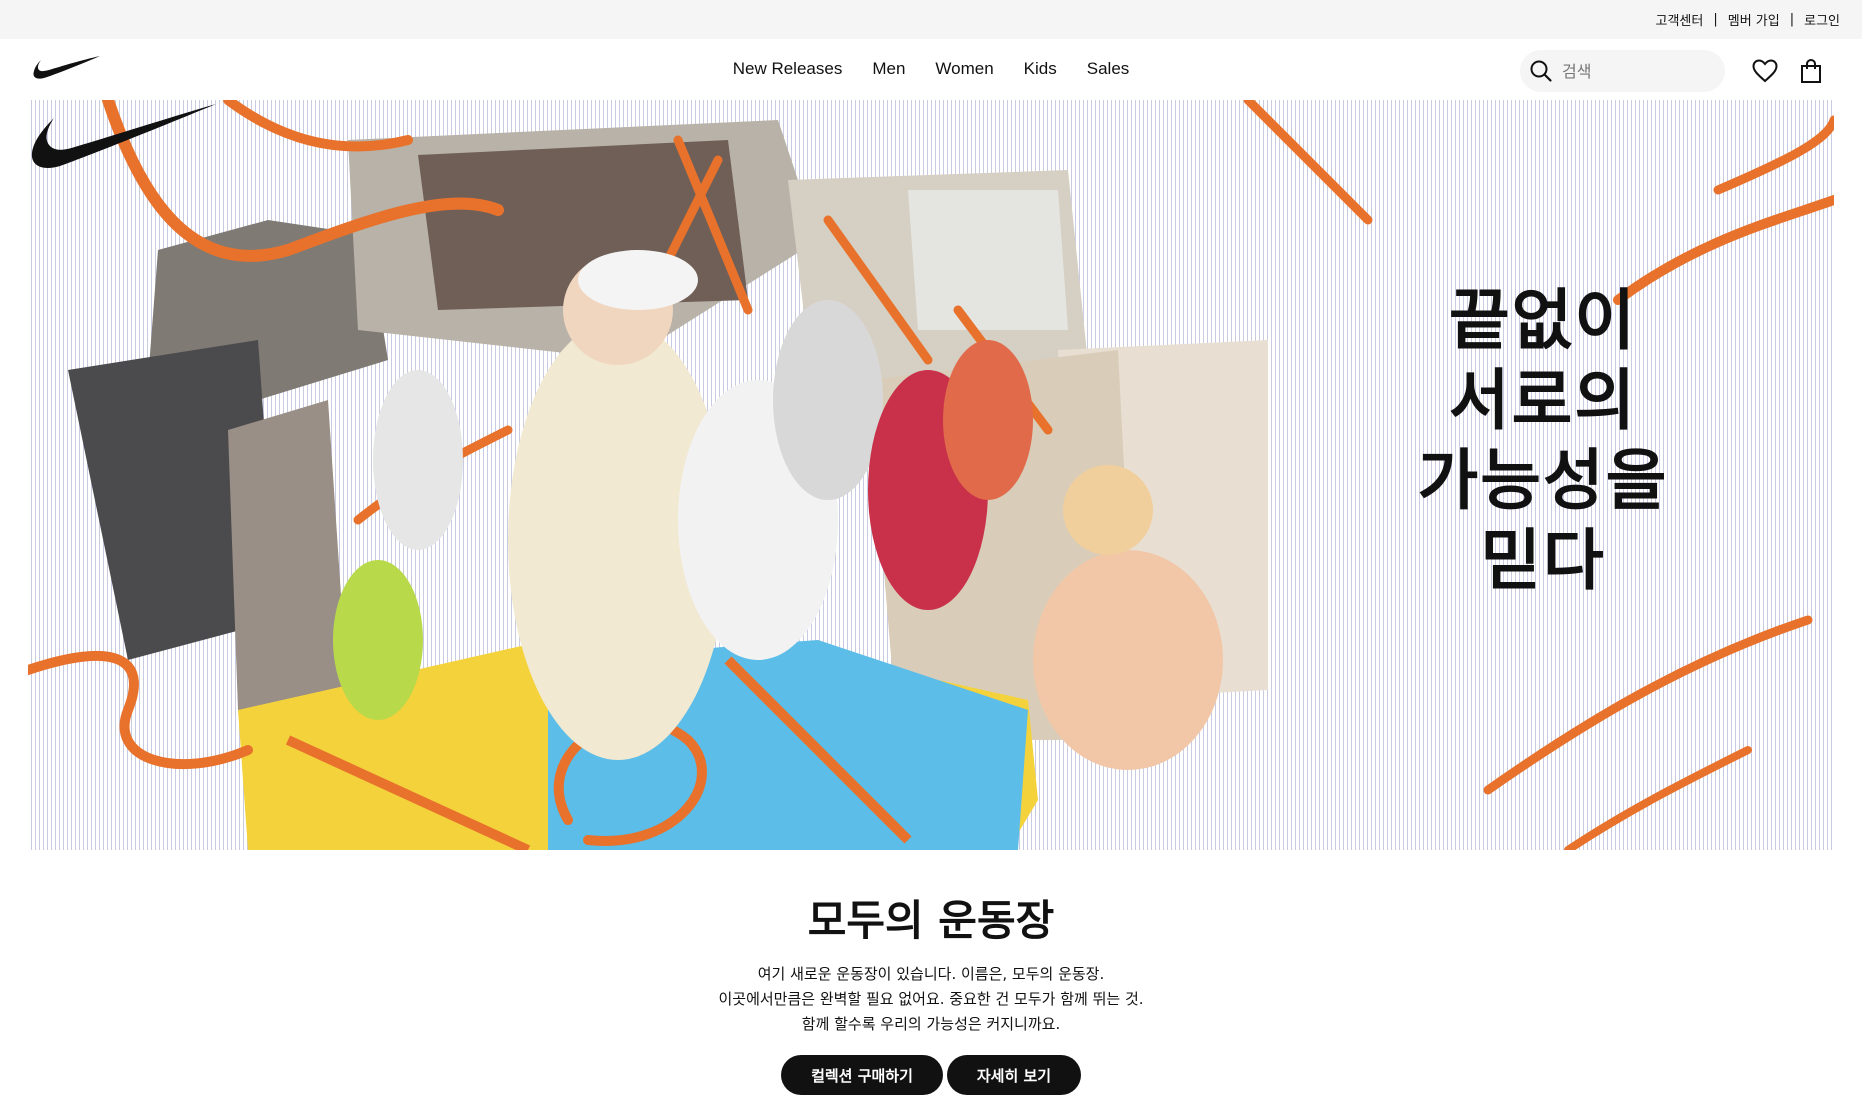 The image size is (1862, 1114). What do you see at coordinates (931, 1024) in the screenshot?
I see `description-line: 함께 할수록 우리의 가능성은 커지니까요.` at bounding box center [931, 1024].